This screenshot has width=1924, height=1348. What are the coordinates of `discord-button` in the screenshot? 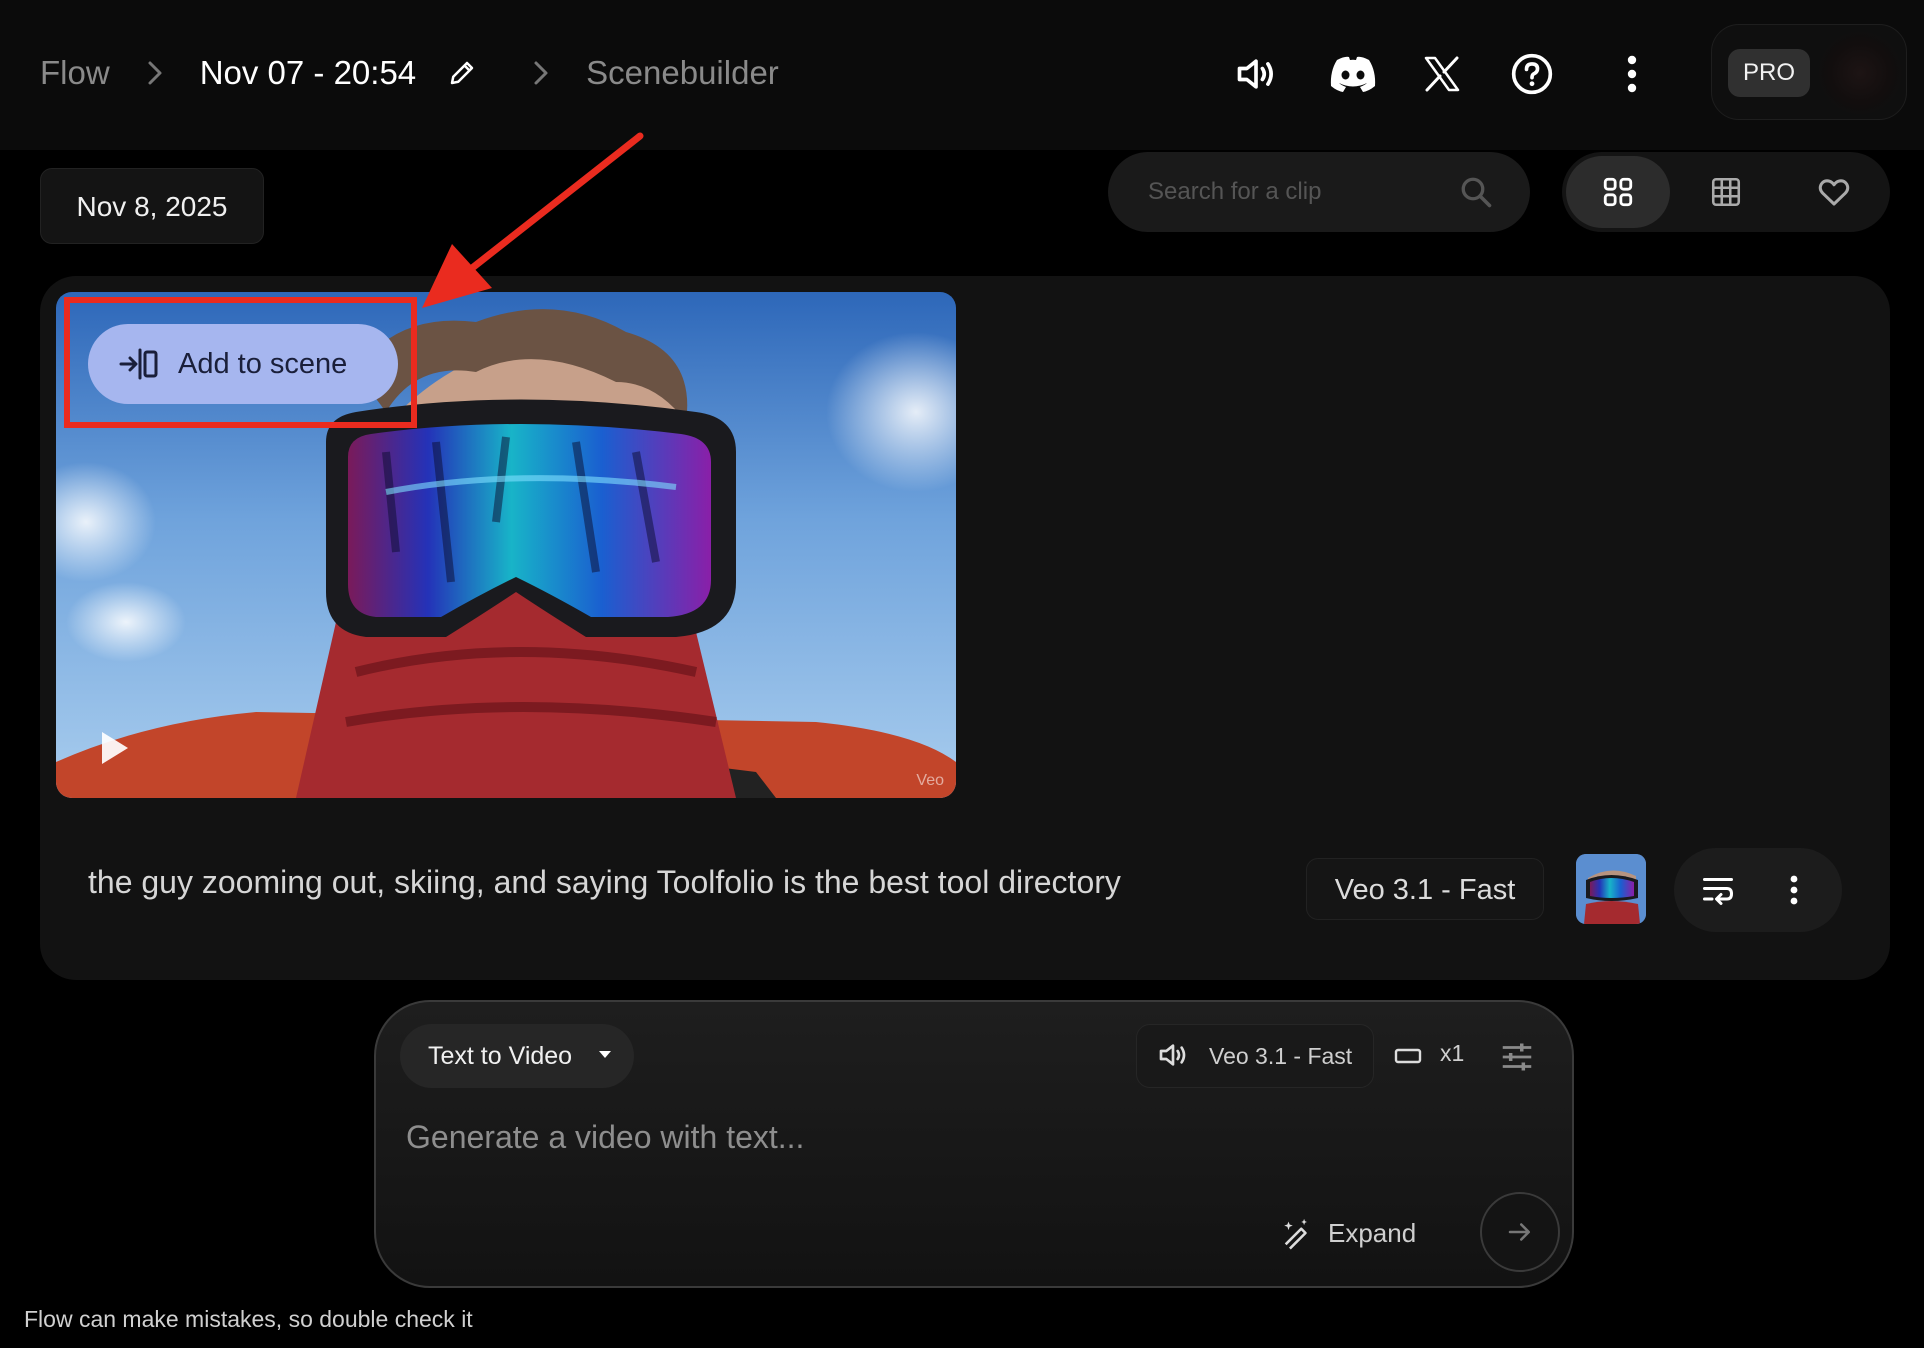 It's located at (1353, 74).